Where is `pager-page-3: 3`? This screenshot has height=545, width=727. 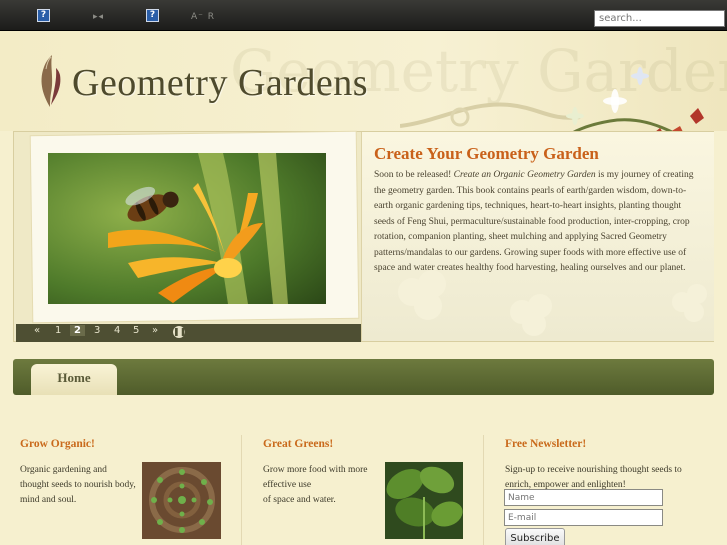
pager-page-3: 3 is located at coordinates (97, 330).